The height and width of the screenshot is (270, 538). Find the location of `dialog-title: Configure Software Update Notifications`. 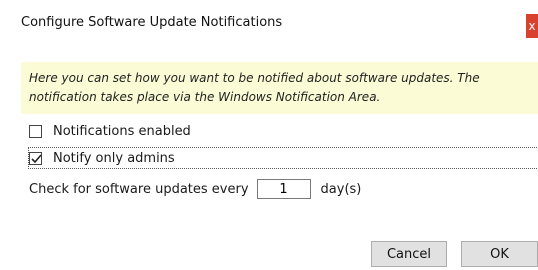

dialog-title: Configure Software Update Notifications is located at coordinates (152, 22).